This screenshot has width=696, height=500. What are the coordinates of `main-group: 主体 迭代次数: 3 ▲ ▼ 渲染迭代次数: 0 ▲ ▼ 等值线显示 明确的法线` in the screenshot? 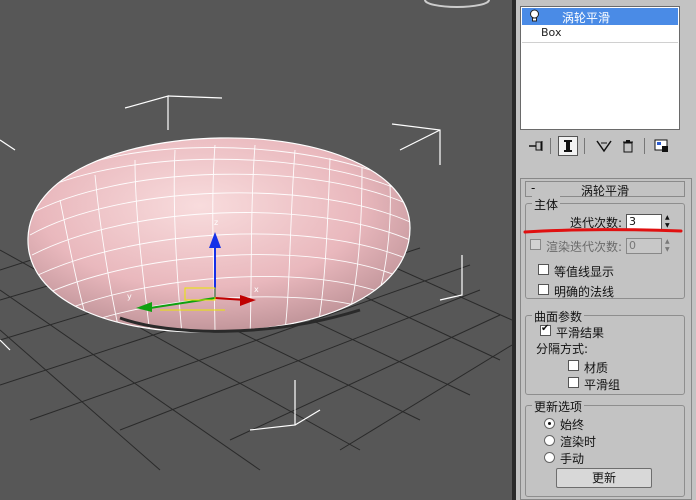 It's located at (605, 247).